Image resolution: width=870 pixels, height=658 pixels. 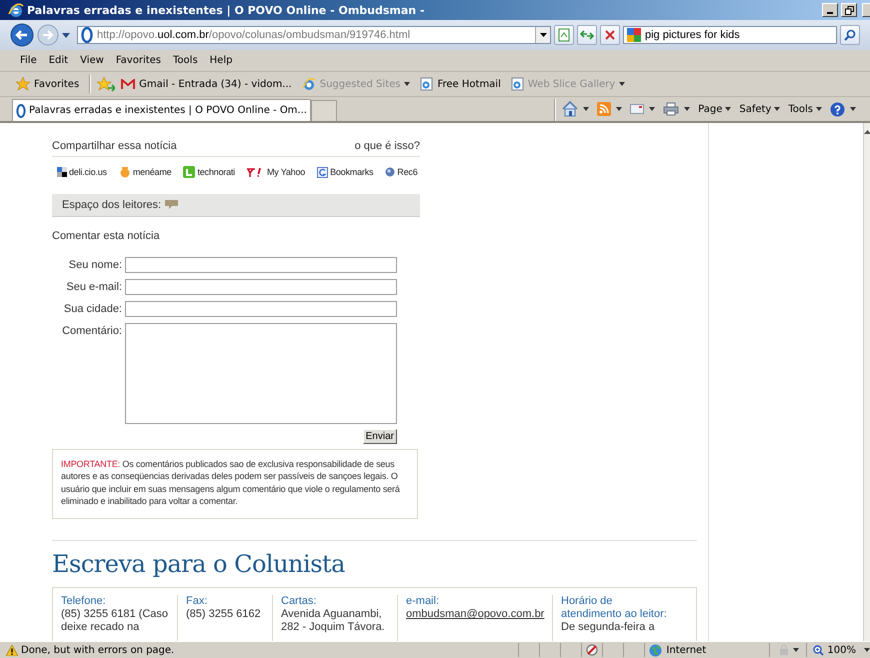 I want to click on search-field: pig pictures for kids, so click(x=730, y=35).